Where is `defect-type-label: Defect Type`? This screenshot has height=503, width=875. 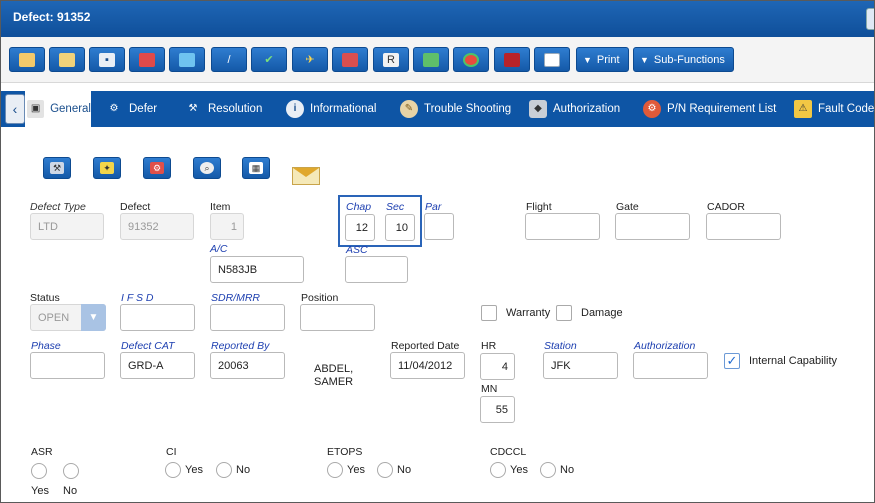
defect-type-label: Defect Type is located at coordinates (58, 207).